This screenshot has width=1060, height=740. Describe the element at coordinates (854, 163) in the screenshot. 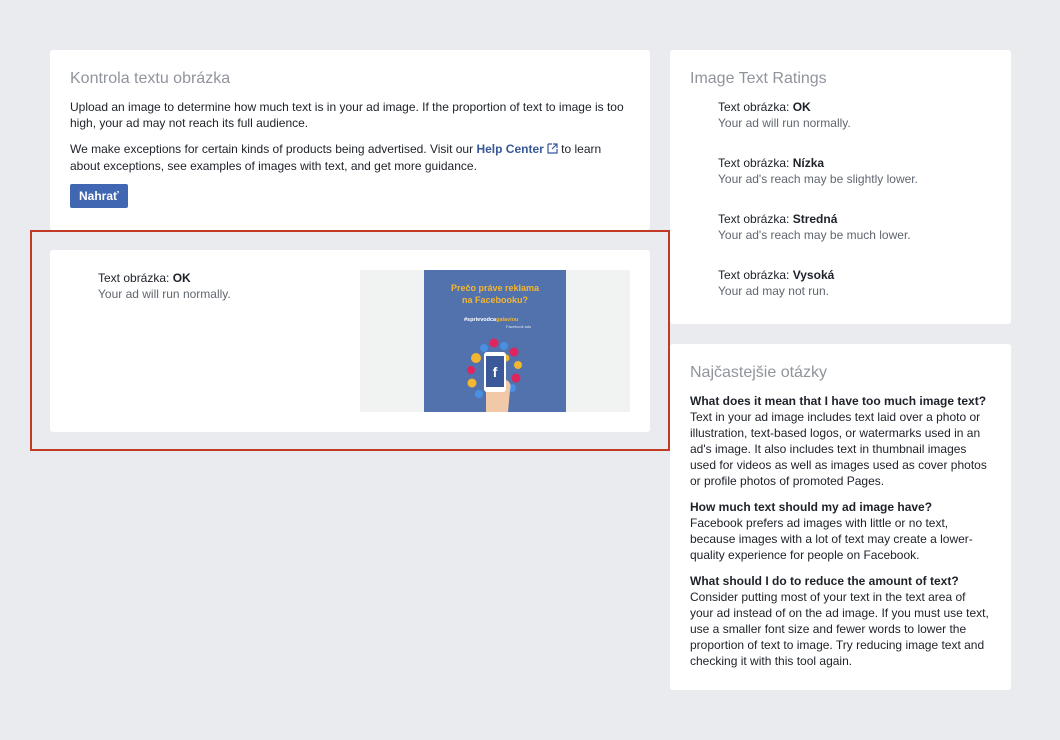

I see `rating-line: Text obrázka: Nízka` at that location.